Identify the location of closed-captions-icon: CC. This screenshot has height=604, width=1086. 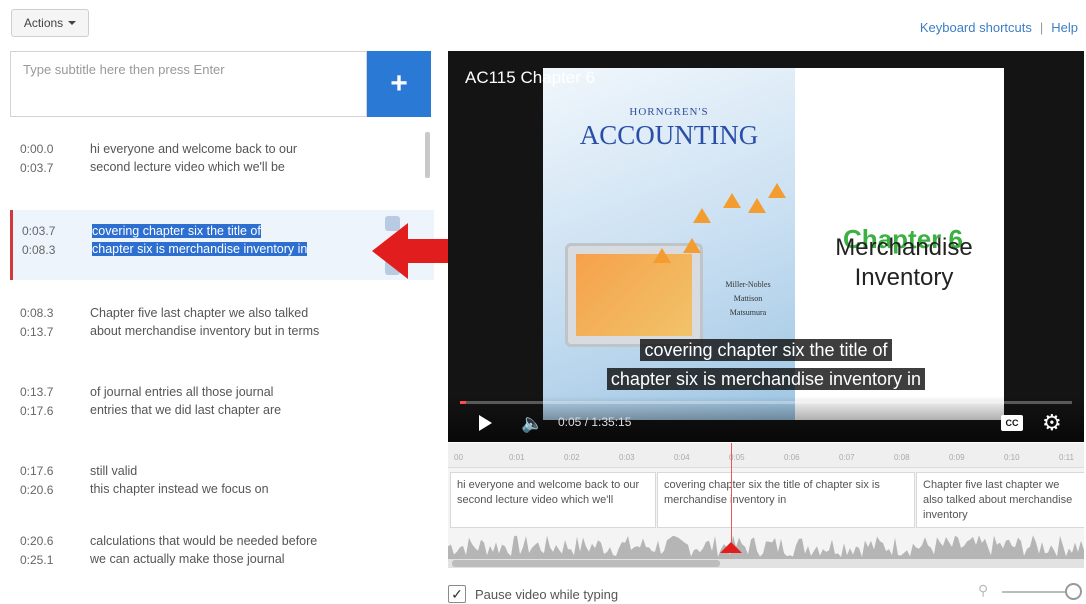
(1012, 423).